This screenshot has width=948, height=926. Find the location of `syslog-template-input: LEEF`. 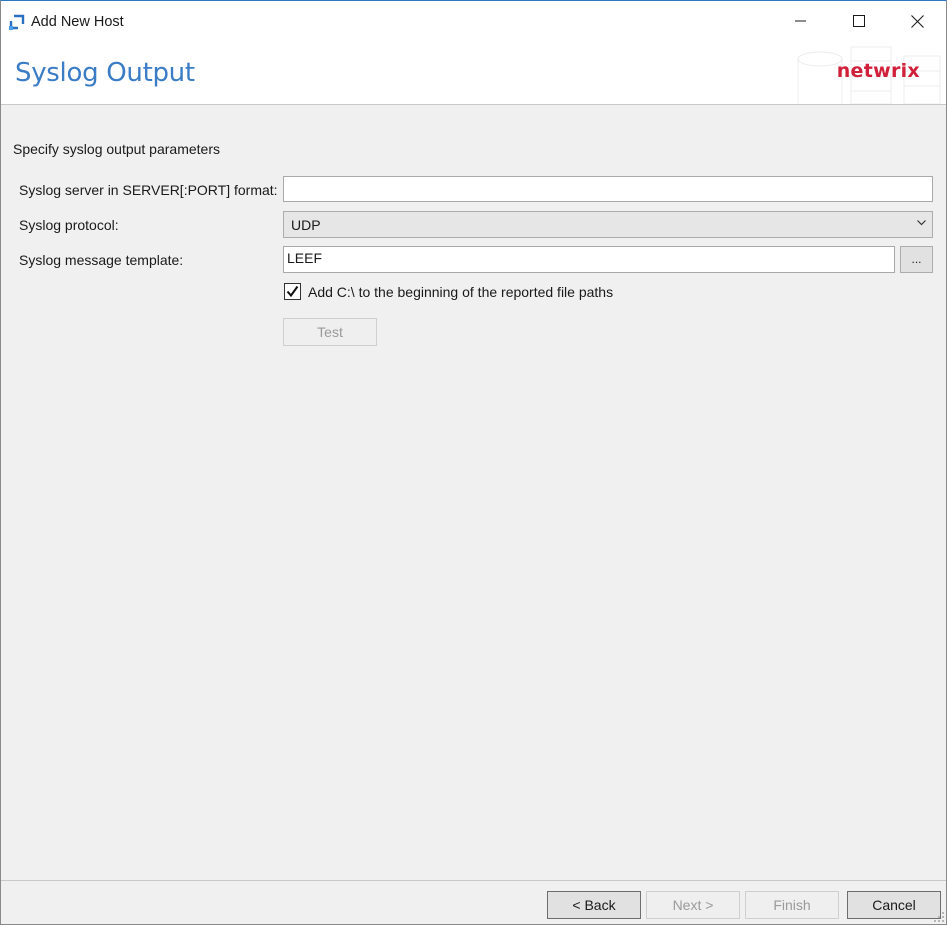

syslog-template-input: LEEF is located at coordinates (589, 259).